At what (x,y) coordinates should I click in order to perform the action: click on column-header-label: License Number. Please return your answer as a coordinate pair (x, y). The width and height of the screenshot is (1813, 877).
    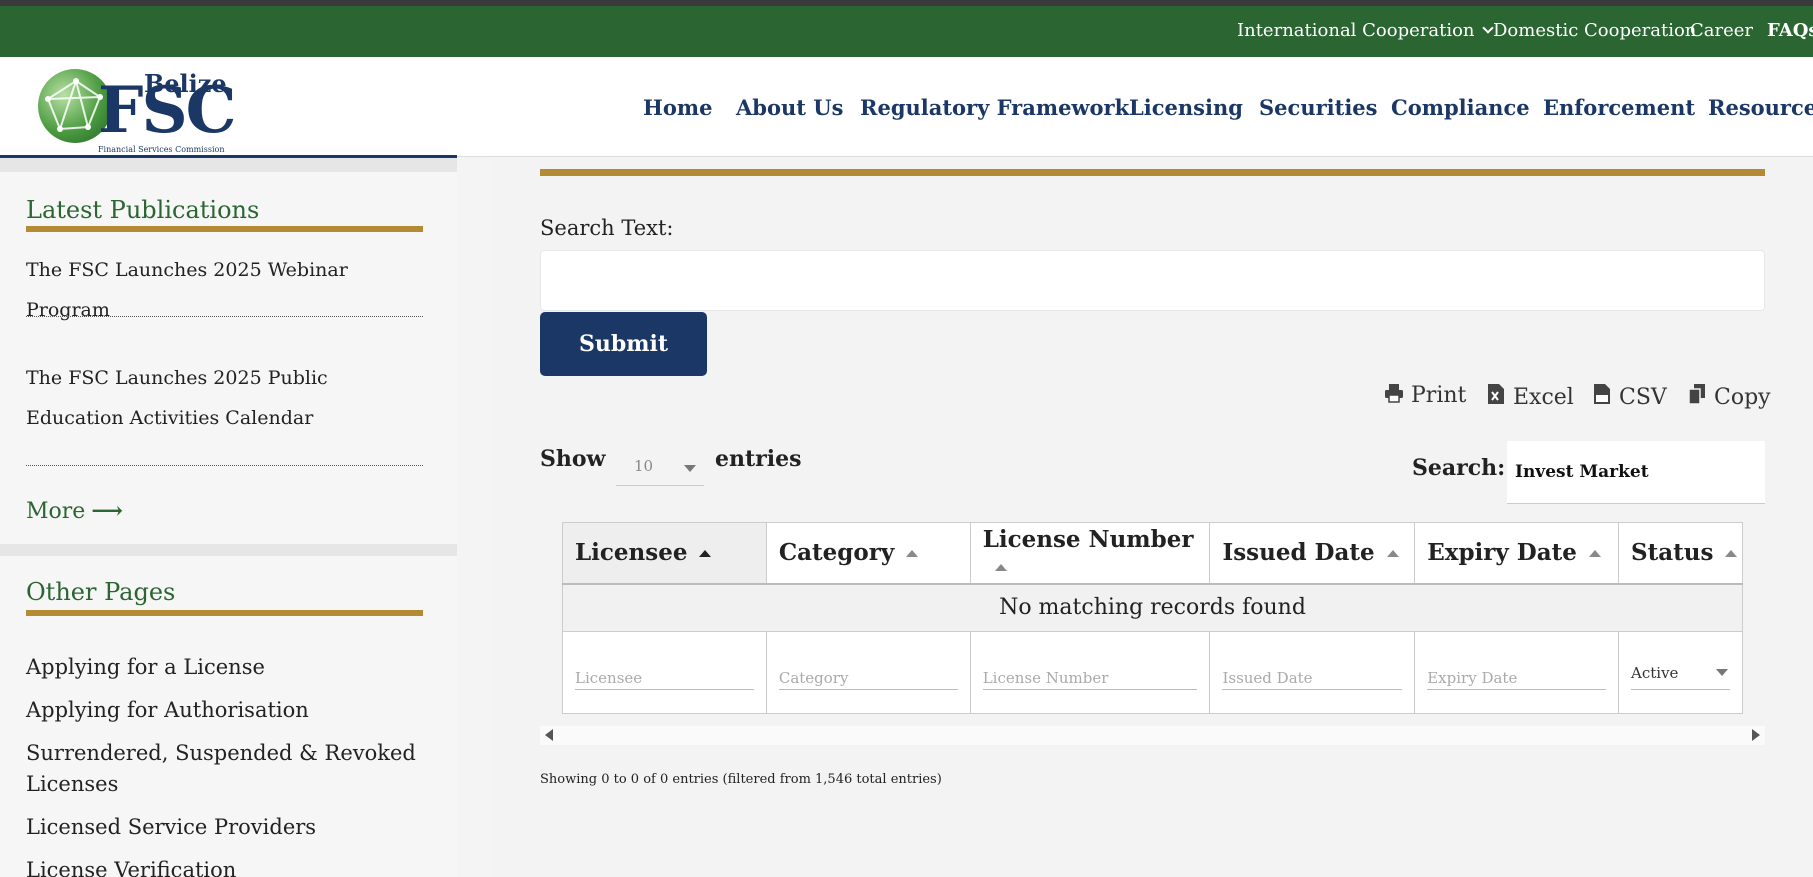
    Looking at the image, I should click on (1088, 539).